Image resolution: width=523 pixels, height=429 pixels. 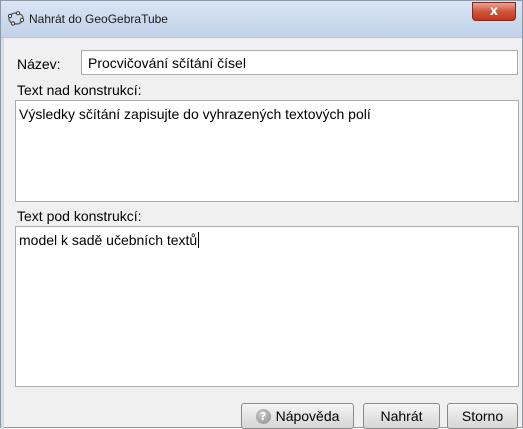 What do you see at coordinates (307, 416) in the screenshot?
I see `help-button-label: Nápověda` at bounding box center [307, 416].